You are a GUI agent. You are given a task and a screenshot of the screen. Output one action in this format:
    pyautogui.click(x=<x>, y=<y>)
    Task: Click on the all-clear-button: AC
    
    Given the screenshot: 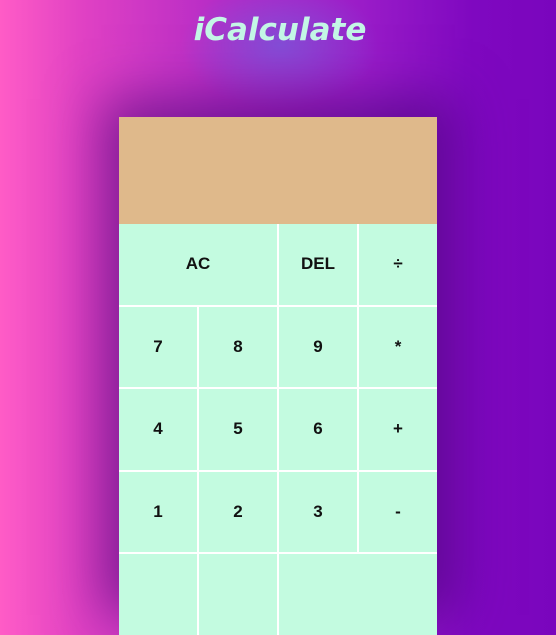 What is the action you would take?
    pyautogui.click(x=198, y=264)
    